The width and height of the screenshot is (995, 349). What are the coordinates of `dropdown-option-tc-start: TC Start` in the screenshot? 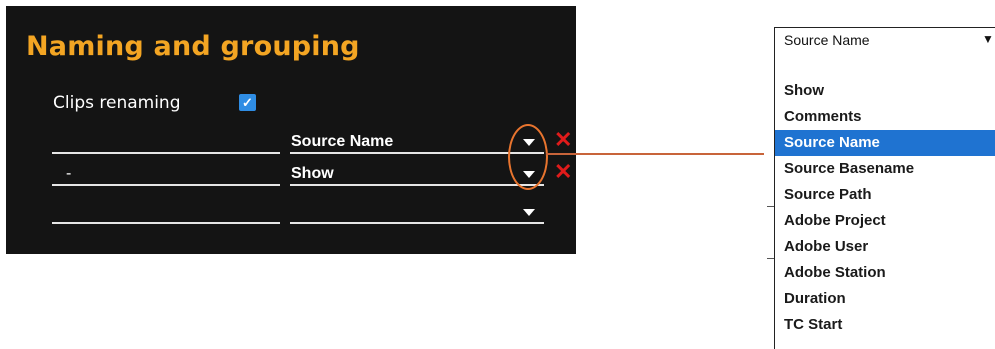 It's located at (885, 325).